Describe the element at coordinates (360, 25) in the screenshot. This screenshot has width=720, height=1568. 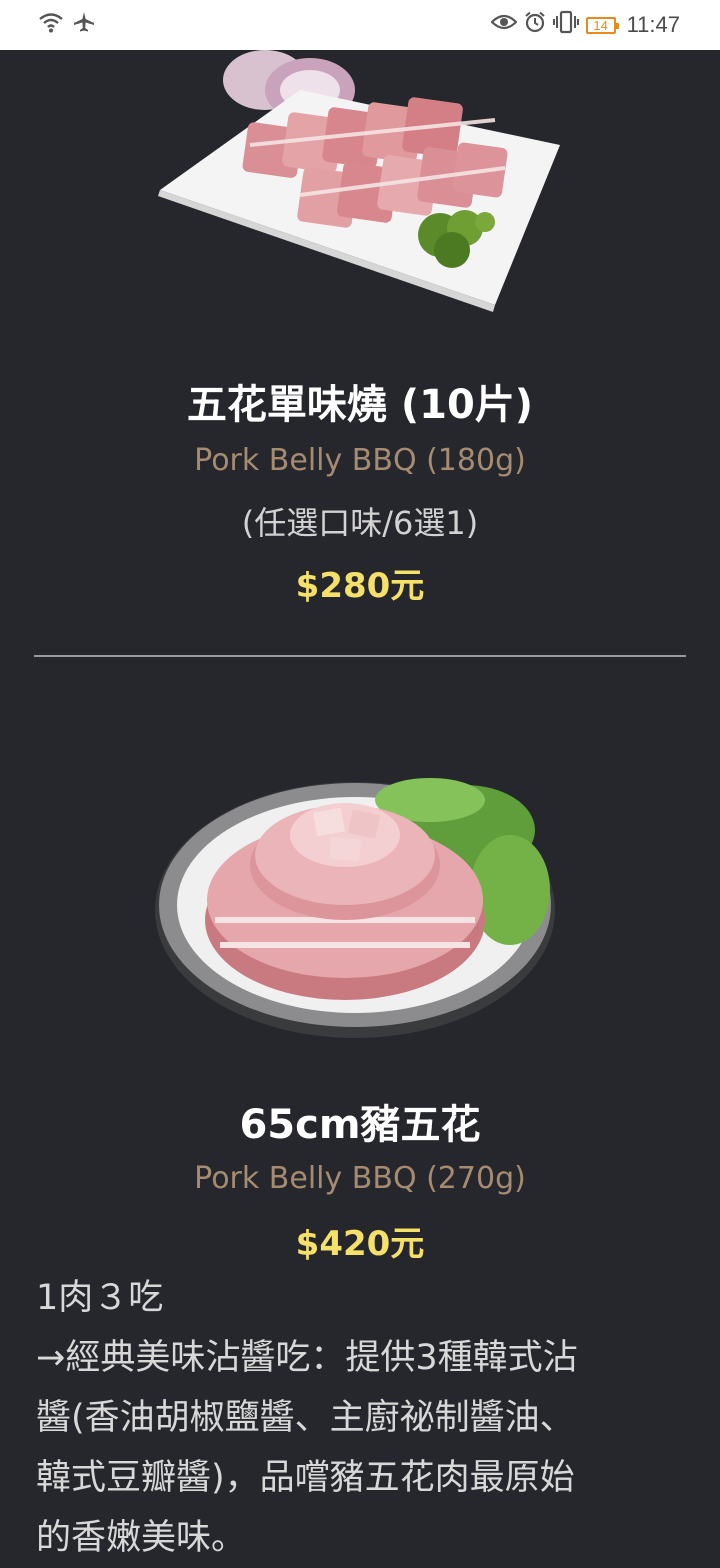
I see `status-bar: 14 11:47` at that location.